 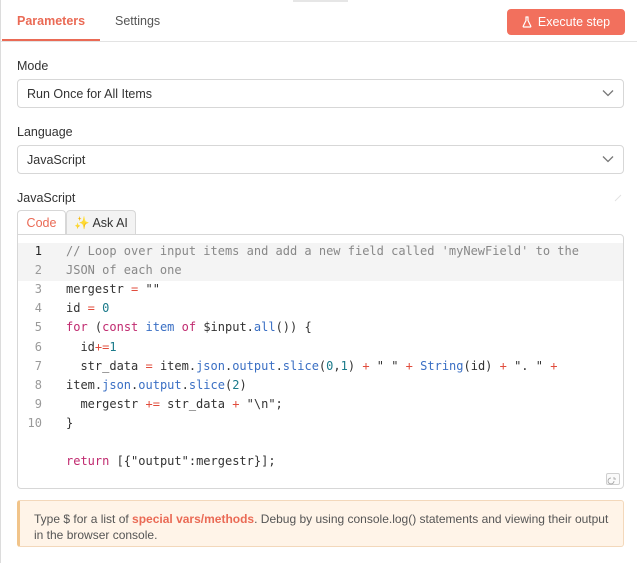 What do you see at coordinates (56, 160) in the screenshot?
I see `language-value: JavaScript` at bounding box center [56, 160].